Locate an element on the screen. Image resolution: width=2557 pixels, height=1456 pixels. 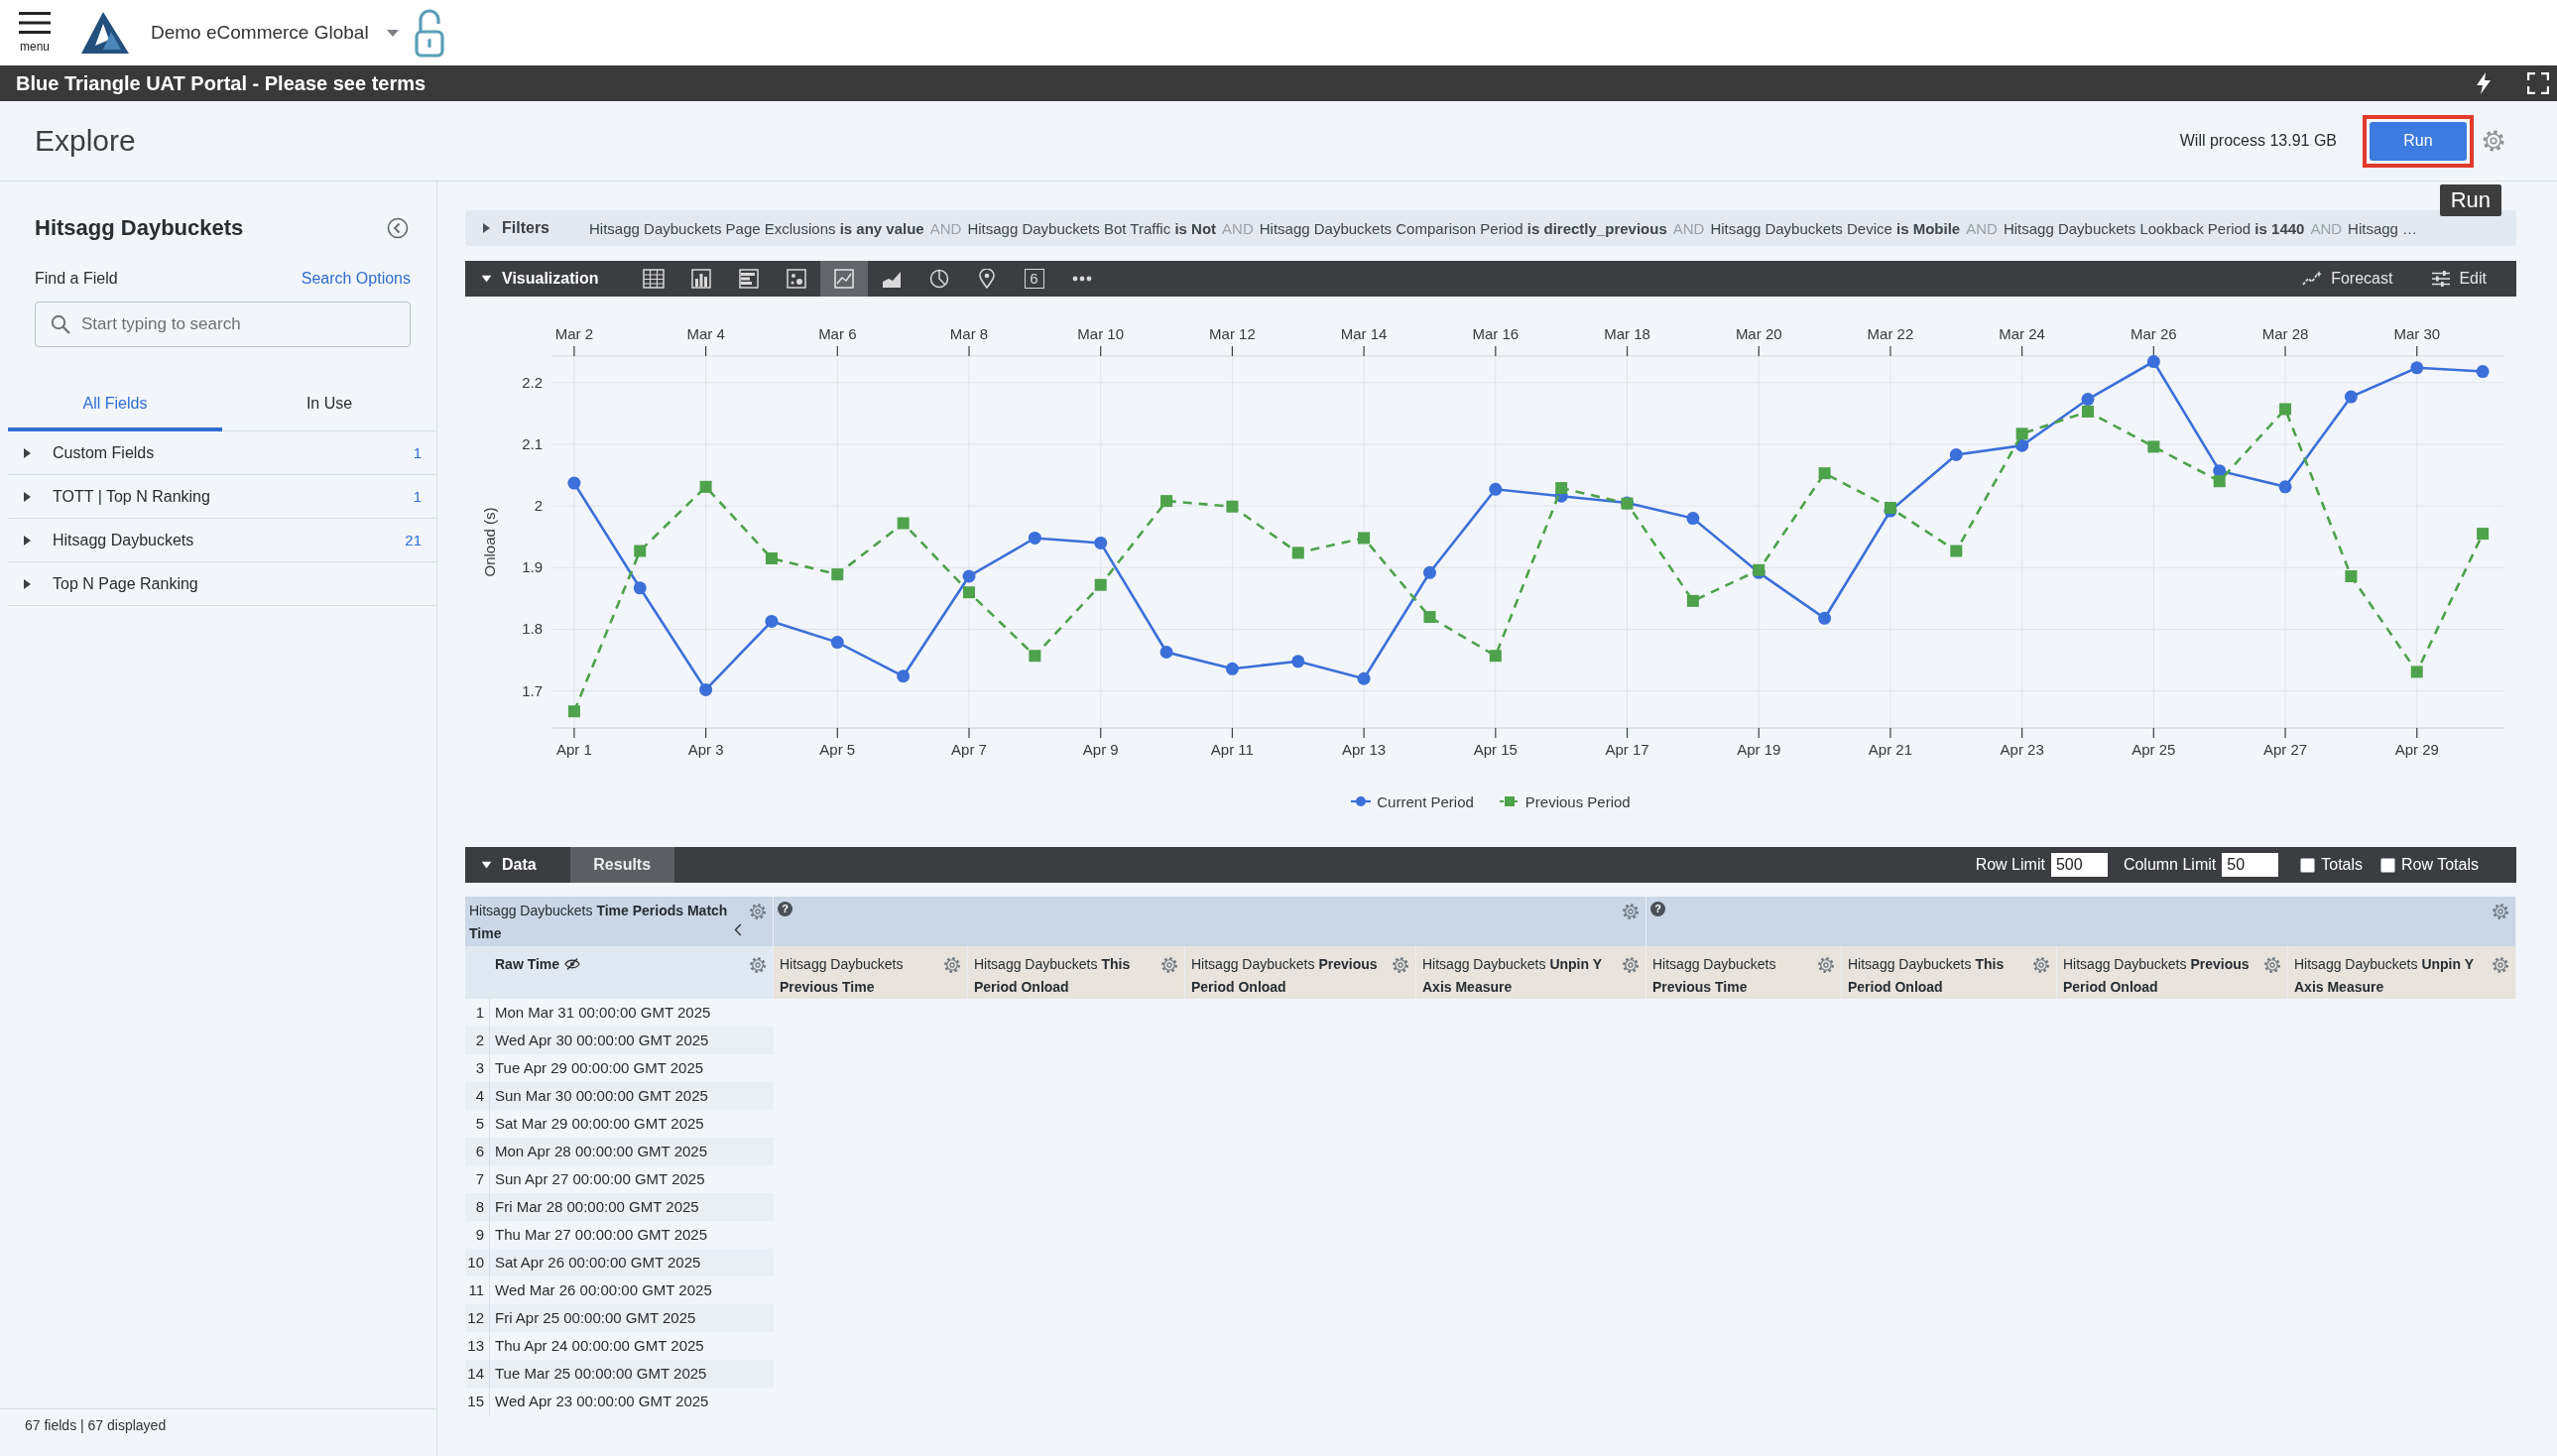
row-limit-field: 500 is located at coordinates (2079, 865).